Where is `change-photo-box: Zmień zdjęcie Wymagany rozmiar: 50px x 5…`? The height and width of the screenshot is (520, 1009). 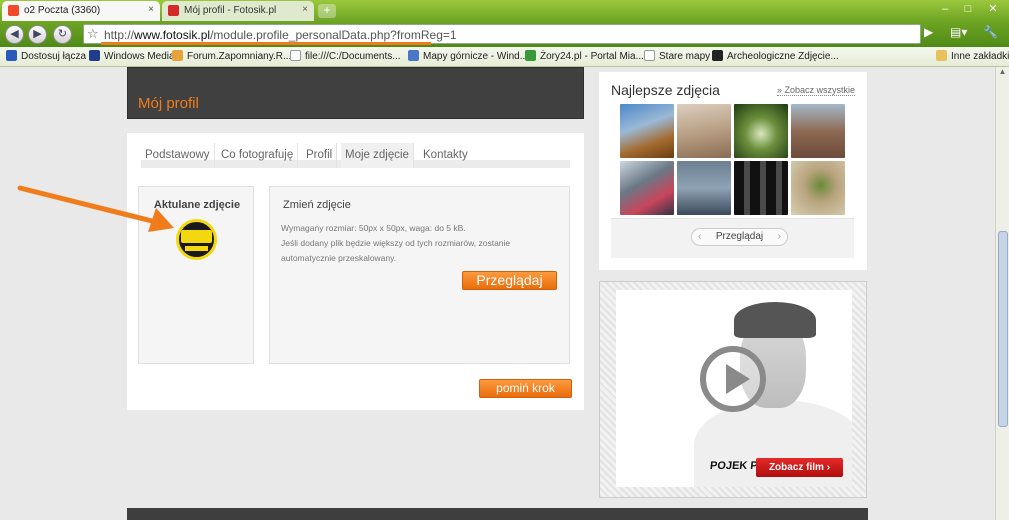 change-photo-box: Zmień zdjęcie Wymagany rozmiar: 50px x 5… is located at coordinates (419, 275).